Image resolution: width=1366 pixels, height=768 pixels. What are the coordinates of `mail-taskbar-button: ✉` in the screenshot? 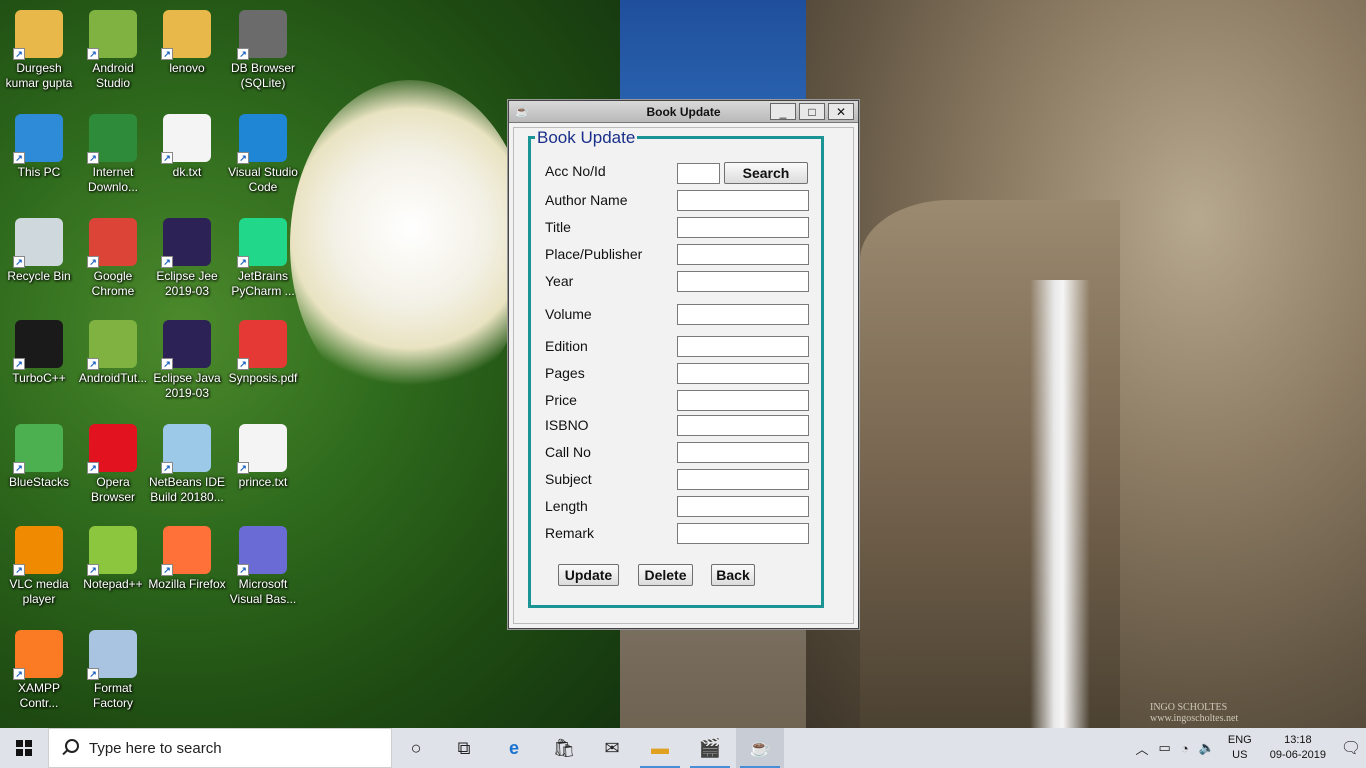 It's located at (612, 748).